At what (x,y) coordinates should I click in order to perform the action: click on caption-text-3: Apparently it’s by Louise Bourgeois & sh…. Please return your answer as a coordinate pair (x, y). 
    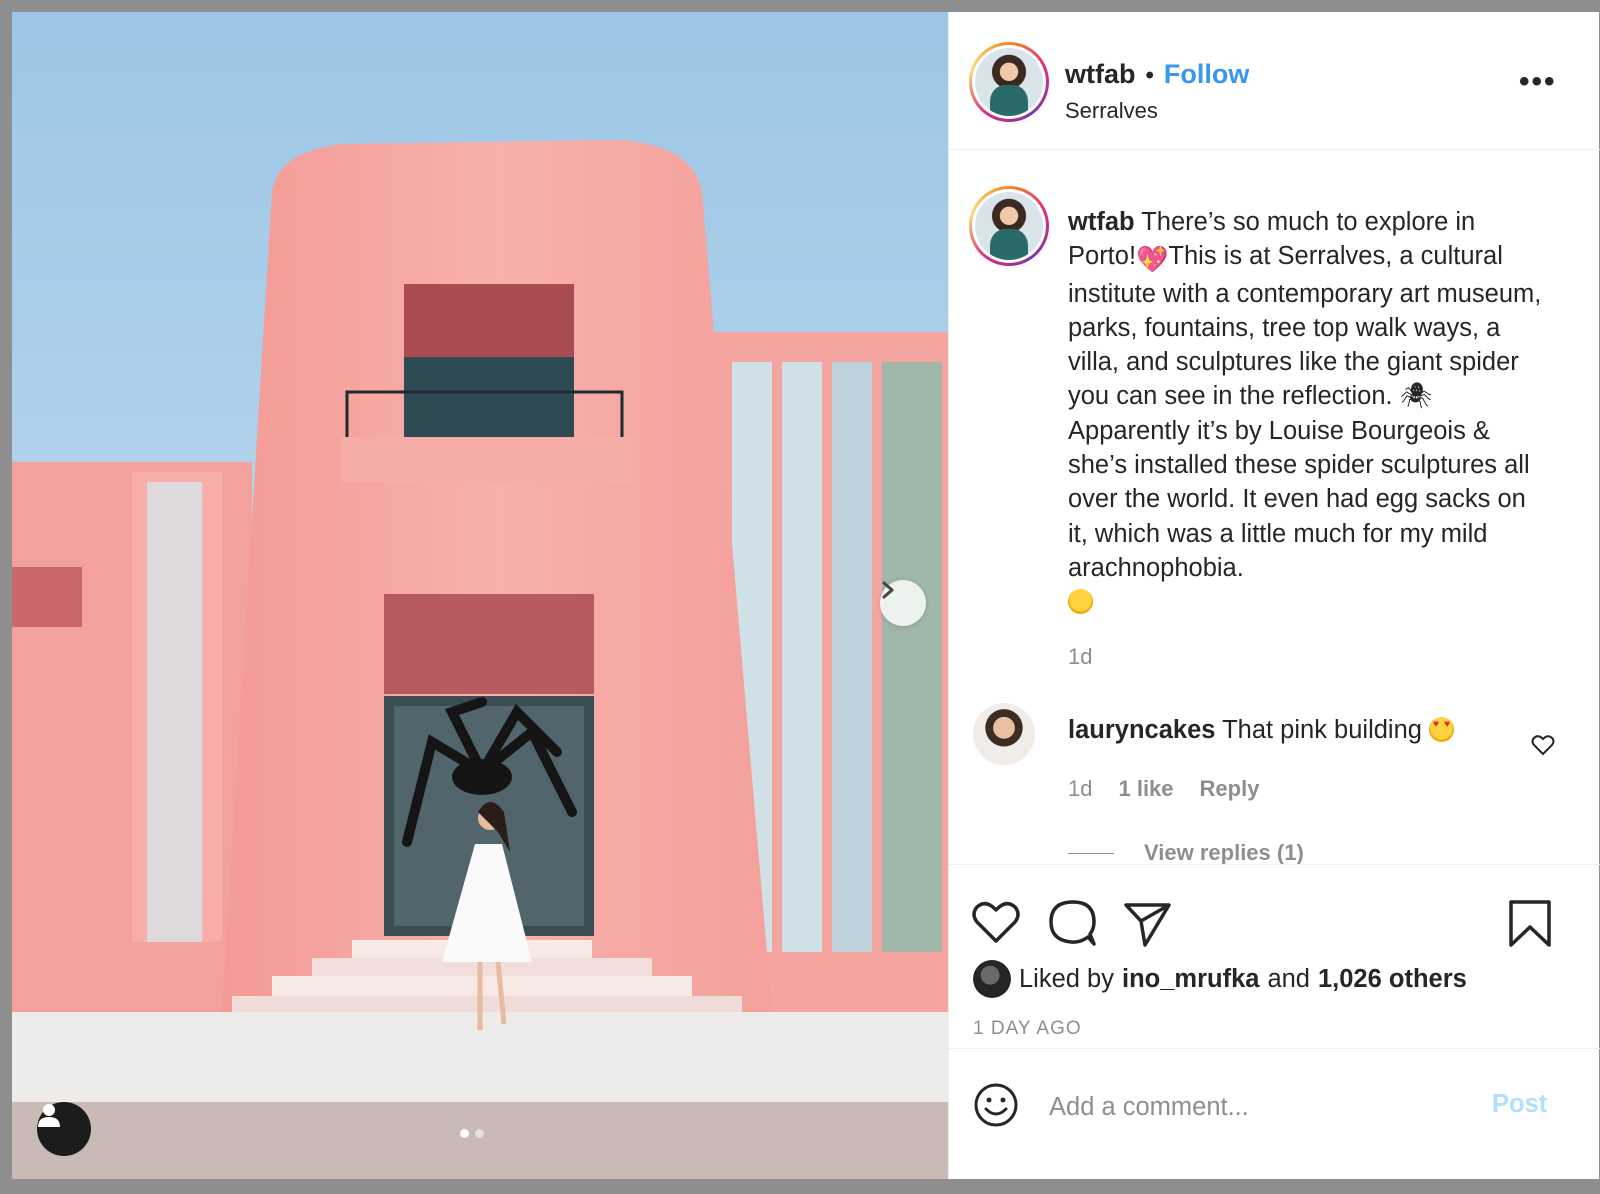
    Looking at the image, I should click on (1299, 499).